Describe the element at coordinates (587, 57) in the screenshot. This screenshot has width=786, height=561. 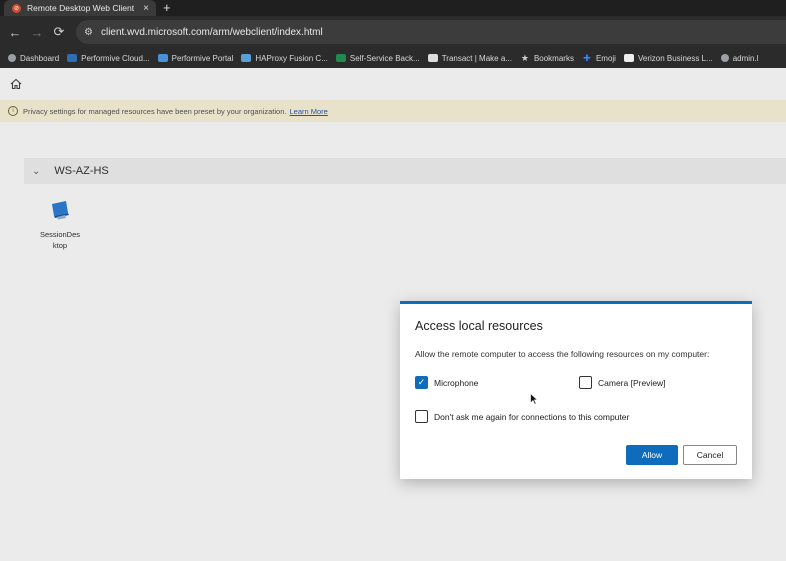
I see `plus-cross-icon: ✚` at that location.